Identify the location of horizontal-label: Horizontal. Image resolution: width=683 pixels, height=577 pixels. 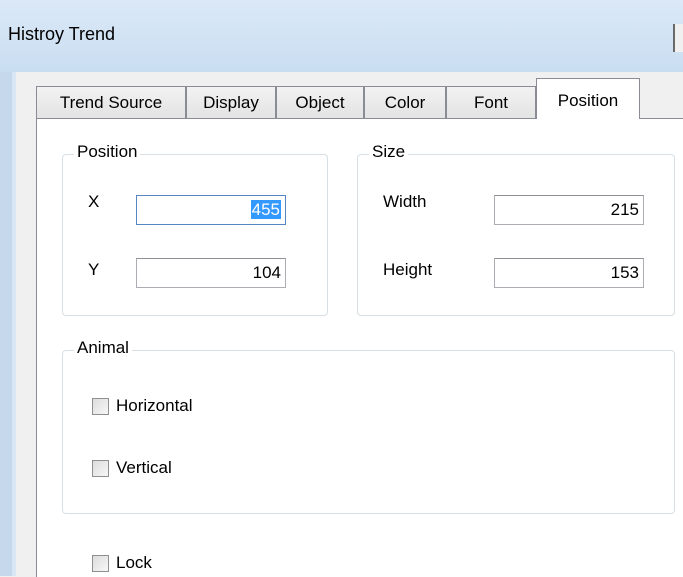
(154, 406).